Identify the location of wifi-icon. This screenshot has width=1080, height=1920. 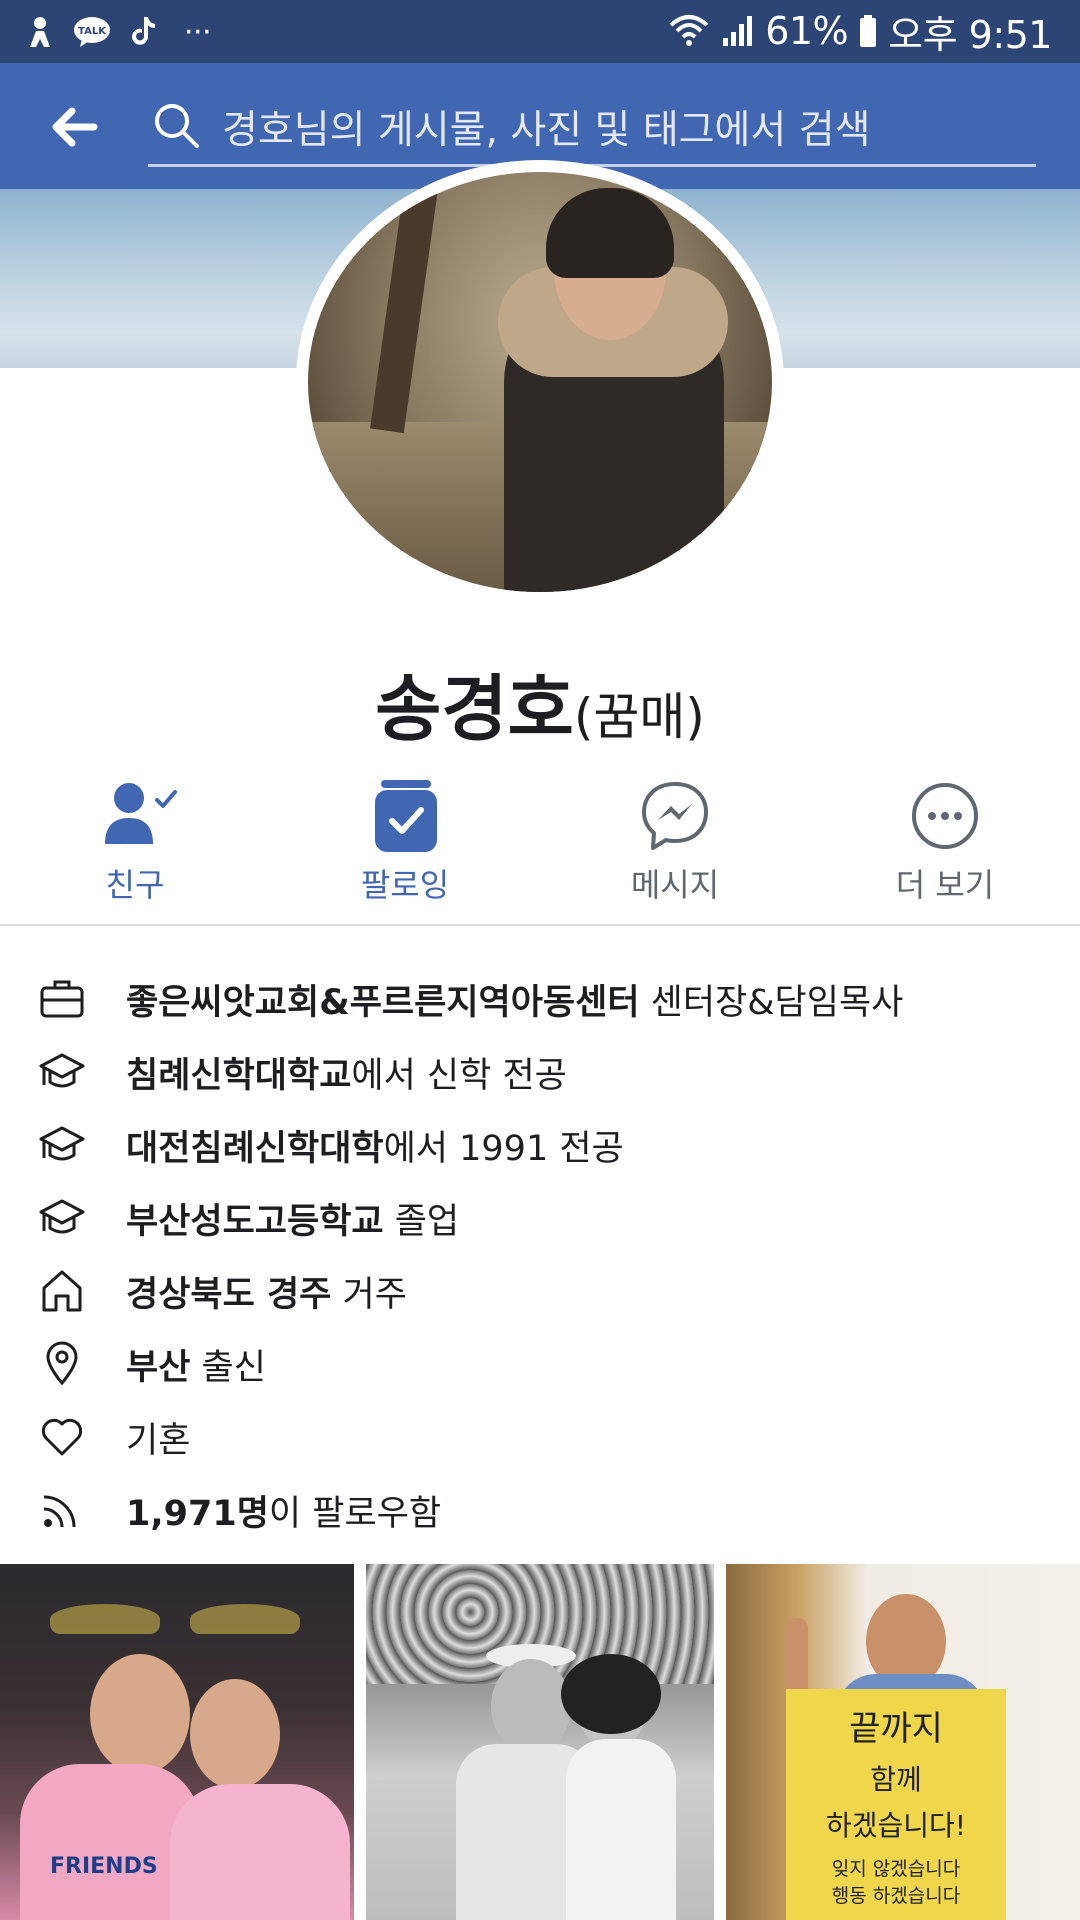
(689, 30).